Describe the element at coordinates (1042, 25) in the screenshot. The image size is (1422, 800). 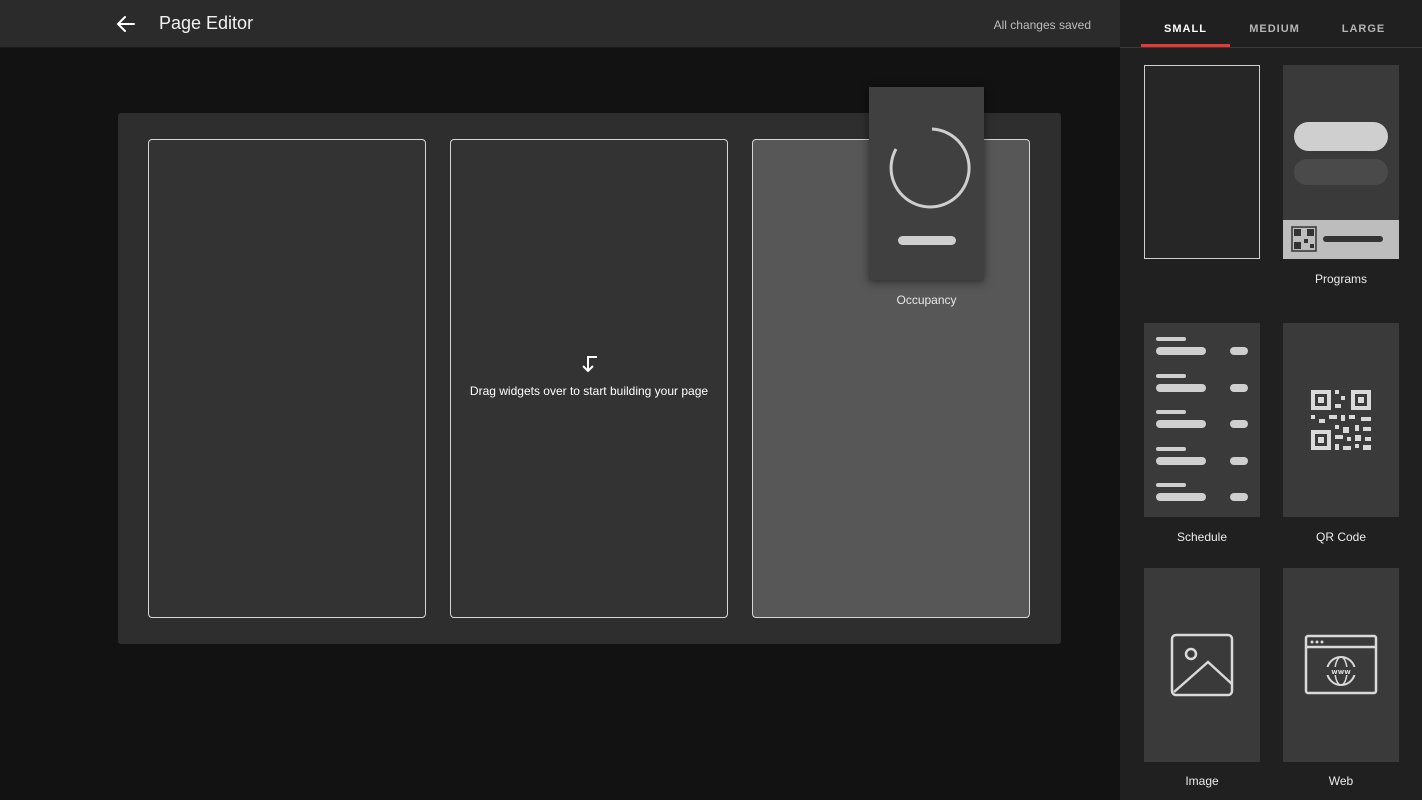
I see `save-status: All changes saved` at that location.